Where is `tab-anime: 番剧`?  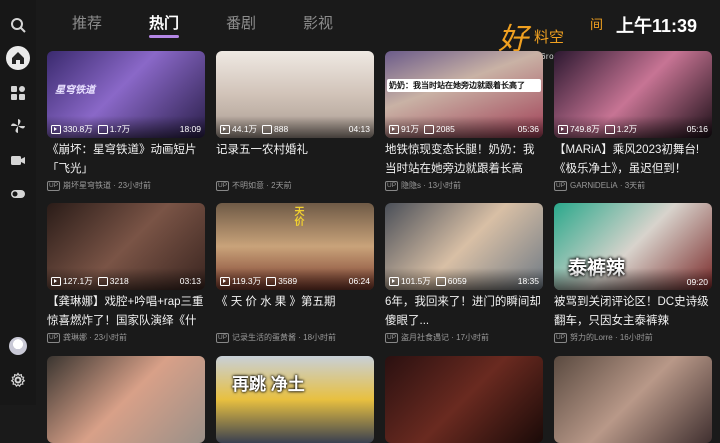
tab-anime: 番剧 is located at coordinates (241, 25).